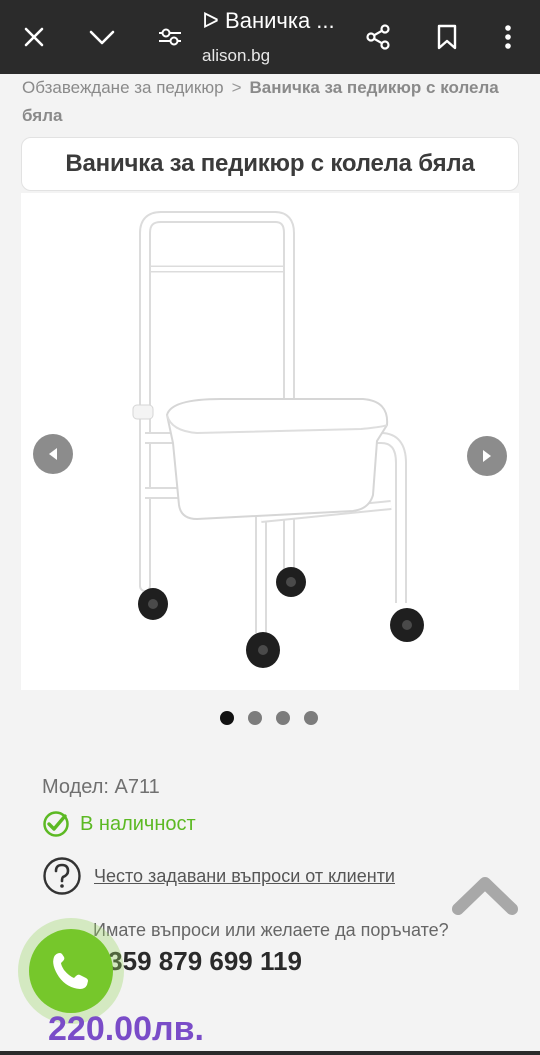 The height and width of the screenshot is (1055, 540). Describe the element at coordinates (101, 787) in the screenshot. I see `product-model: Модел: A711` at that location.